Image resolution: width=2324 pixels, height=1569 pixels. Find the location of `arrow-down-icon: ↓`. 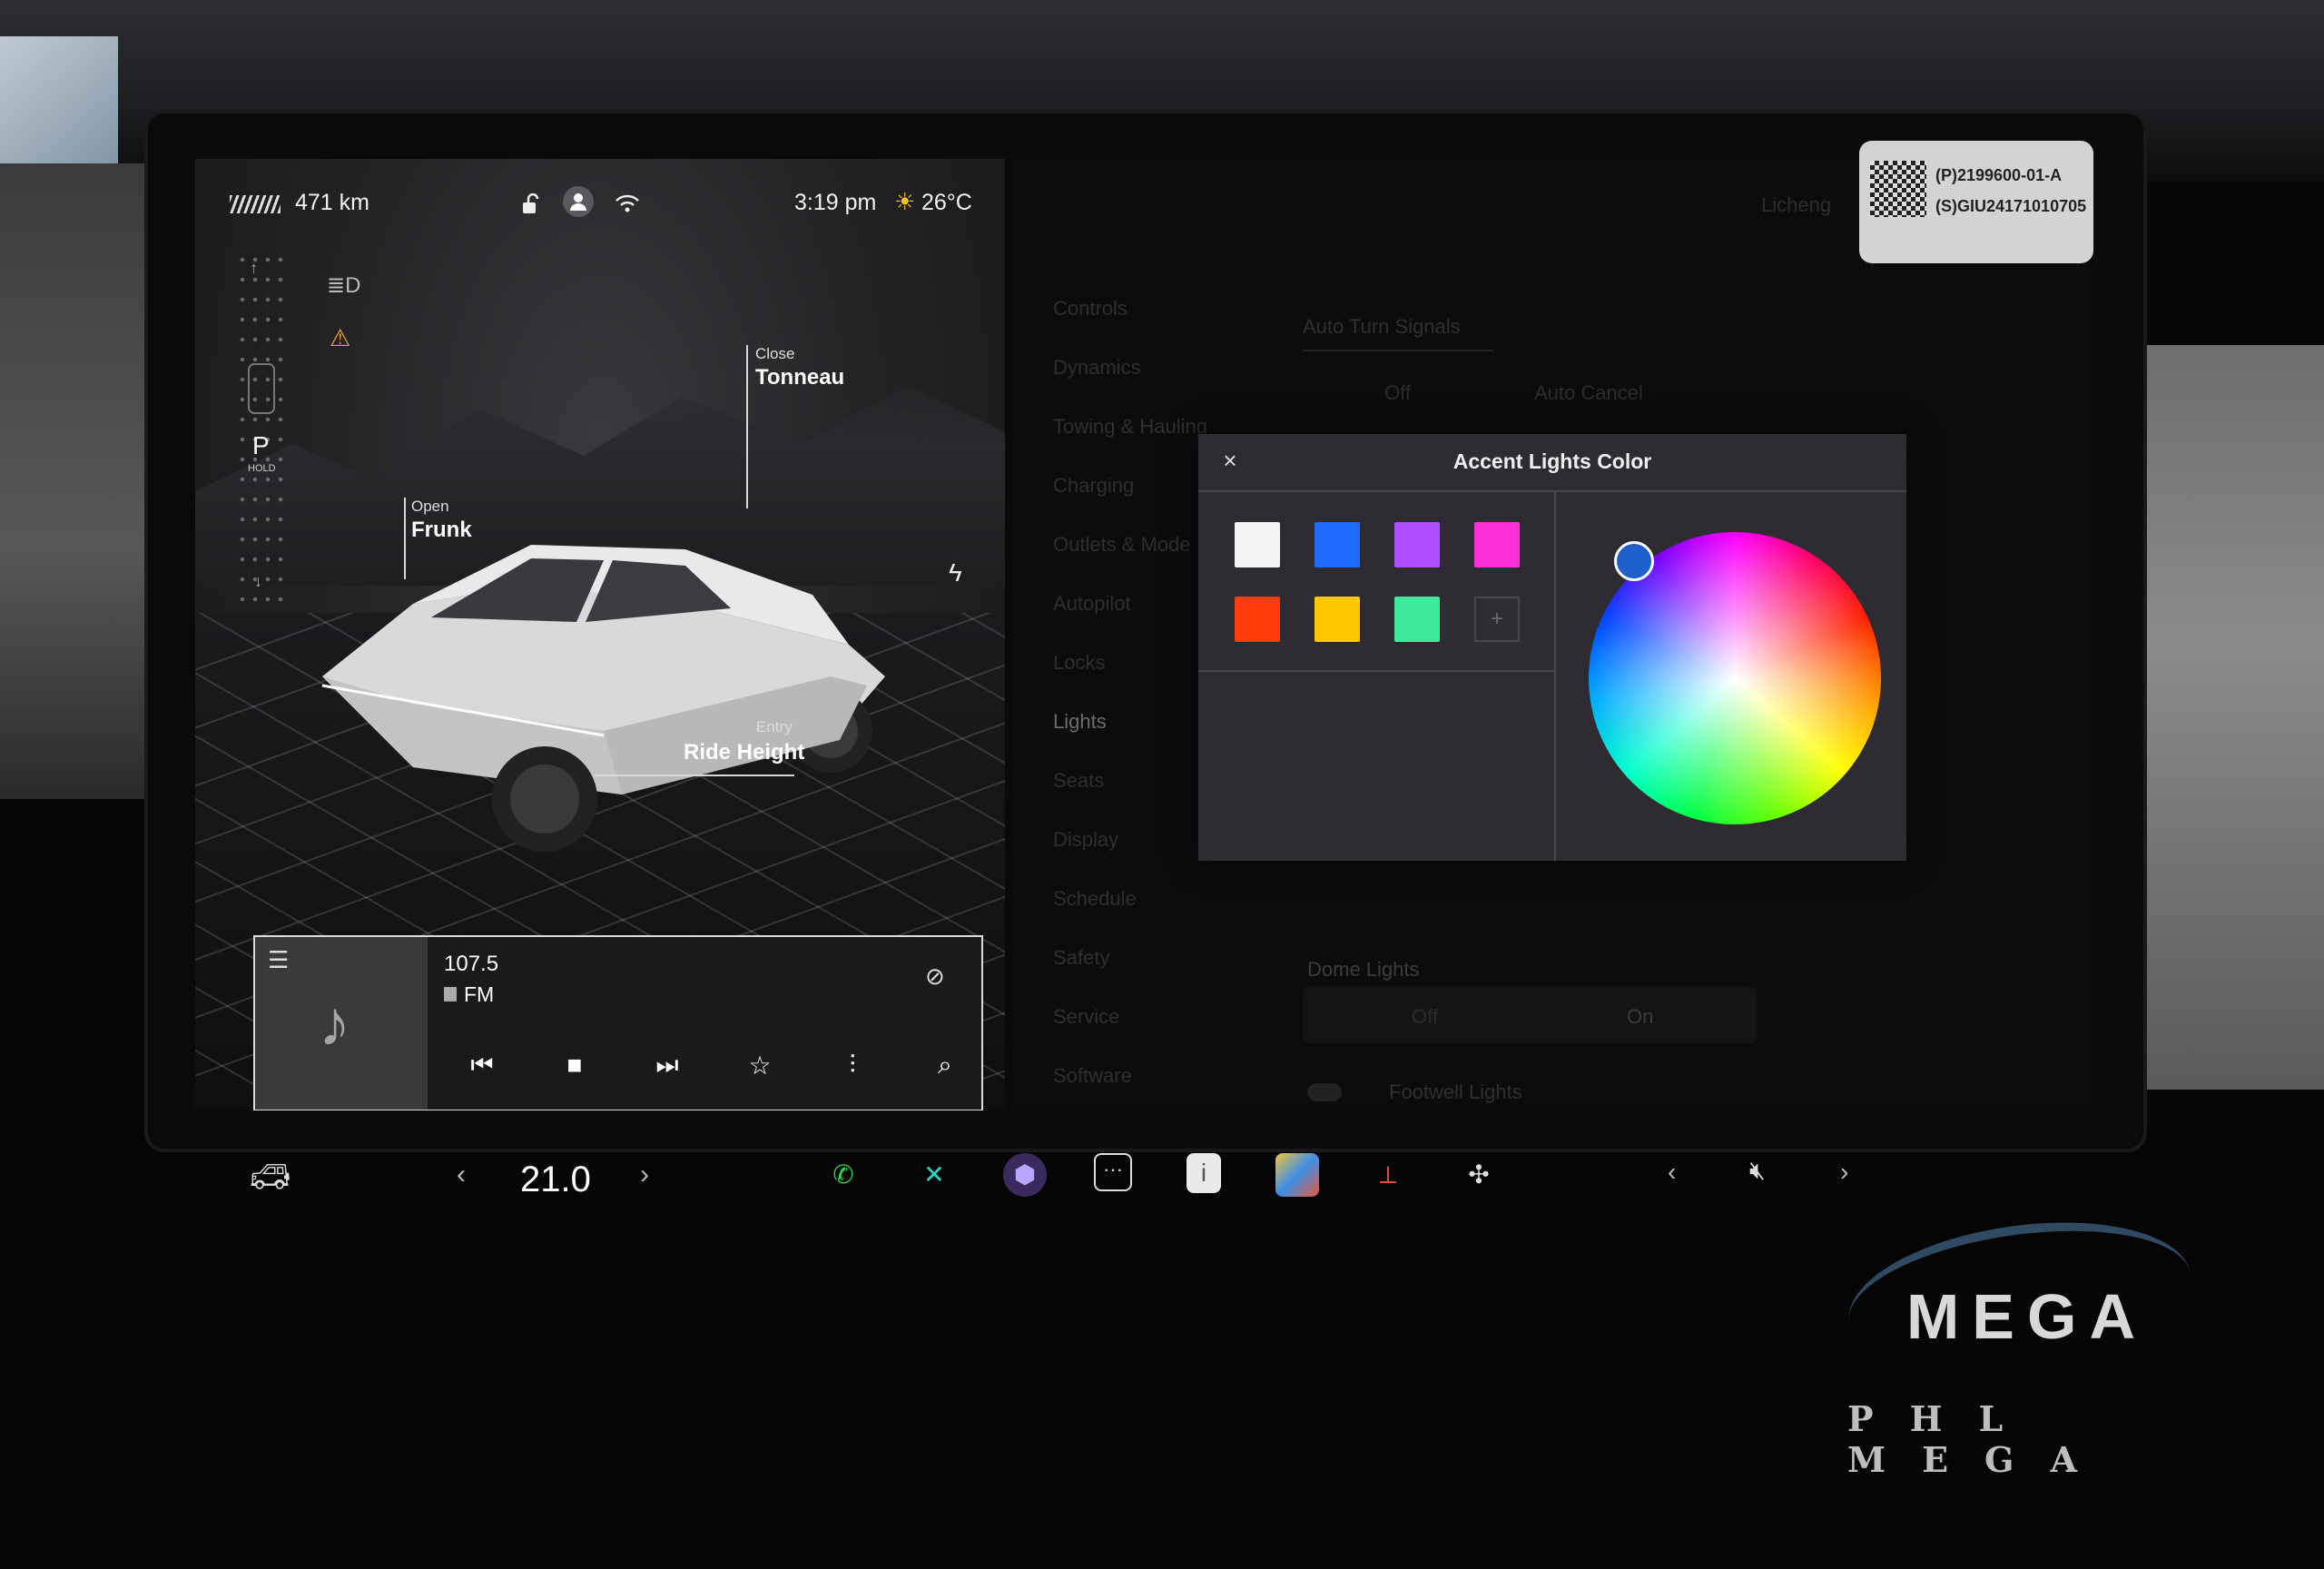

arrow-down-icon: ↓ is located at coordinates (258, 581).